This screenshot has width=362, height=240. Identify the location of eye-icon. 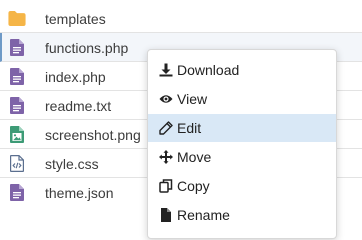
(166, 99).